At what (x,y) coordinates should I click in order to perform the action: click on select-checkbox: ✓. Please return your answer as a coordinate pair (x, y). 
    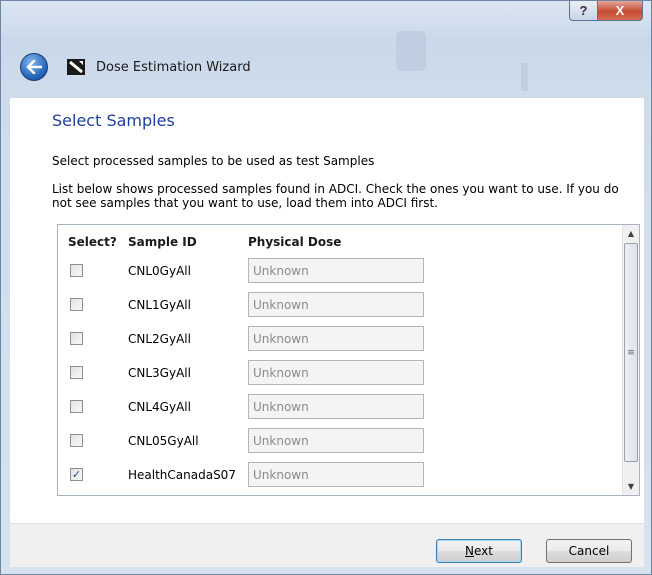
    Looking at the image, I should click on (76, 474).